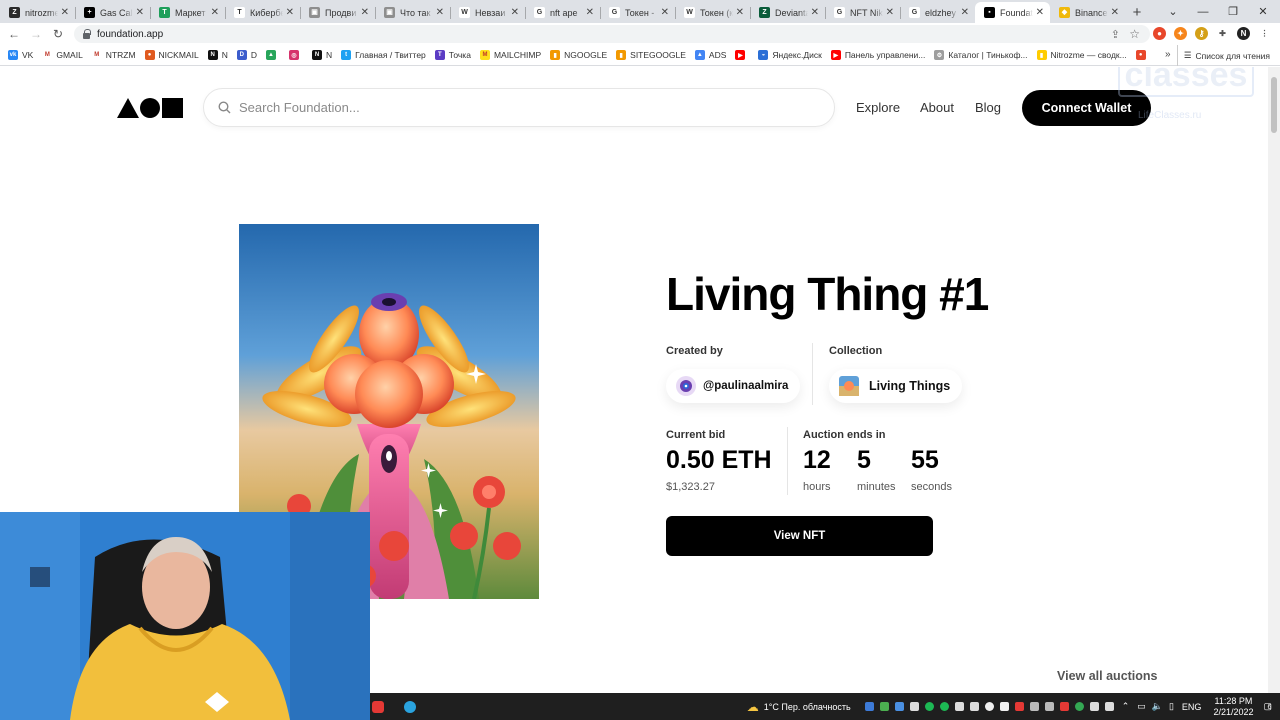 This screenshot has width=1280, height=720. Describe the element at coordinates (150, 108) in the screenshot. I see `foundation-logo` at that location.